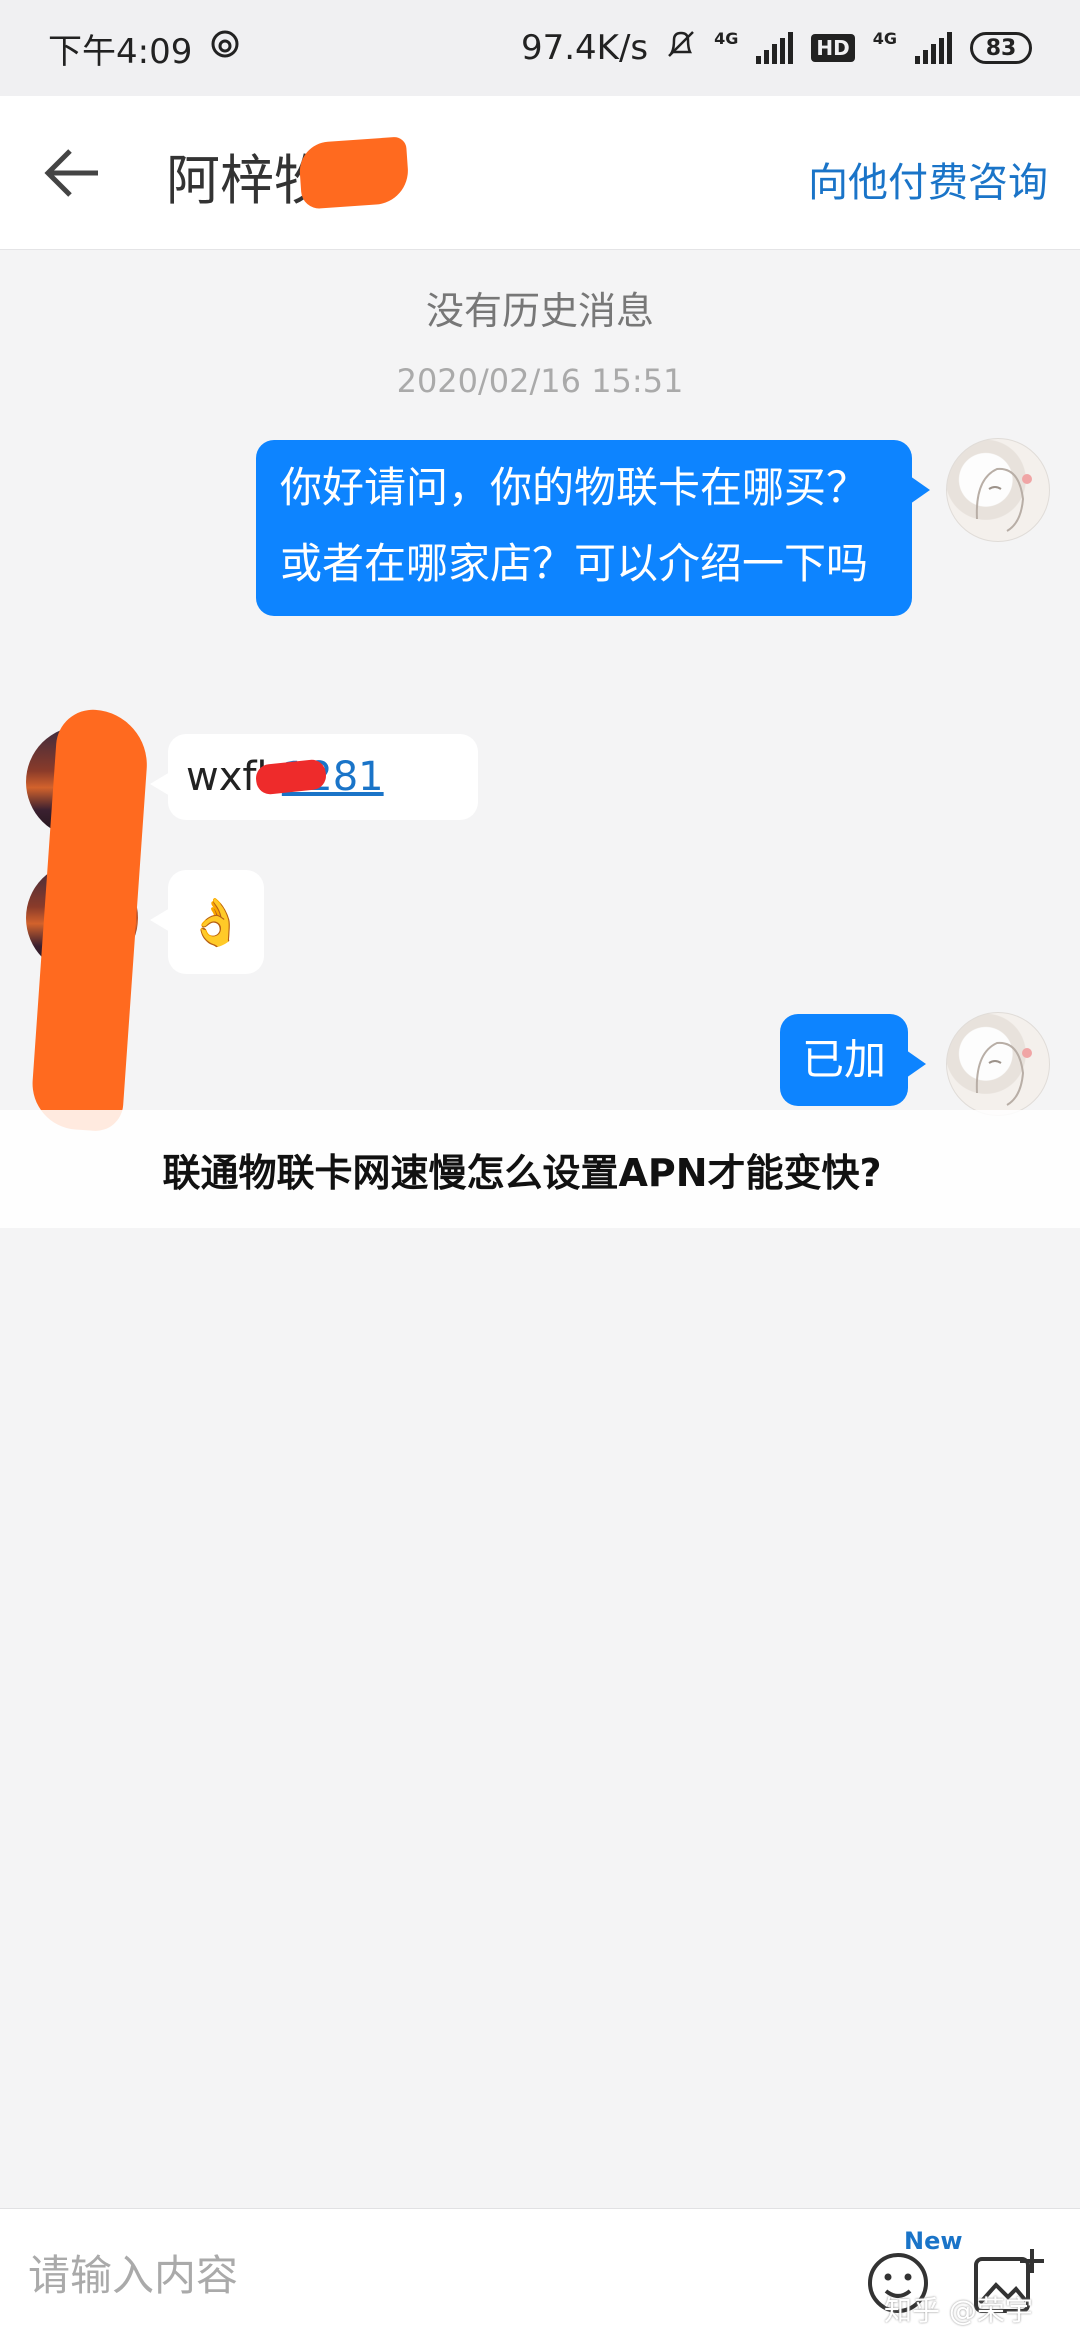 This screenshot has width=1080, height=2340. Describe the element at coordinates (539, 311) in the screenshot. I see `no-history-label: 没有历史消息` at that location.